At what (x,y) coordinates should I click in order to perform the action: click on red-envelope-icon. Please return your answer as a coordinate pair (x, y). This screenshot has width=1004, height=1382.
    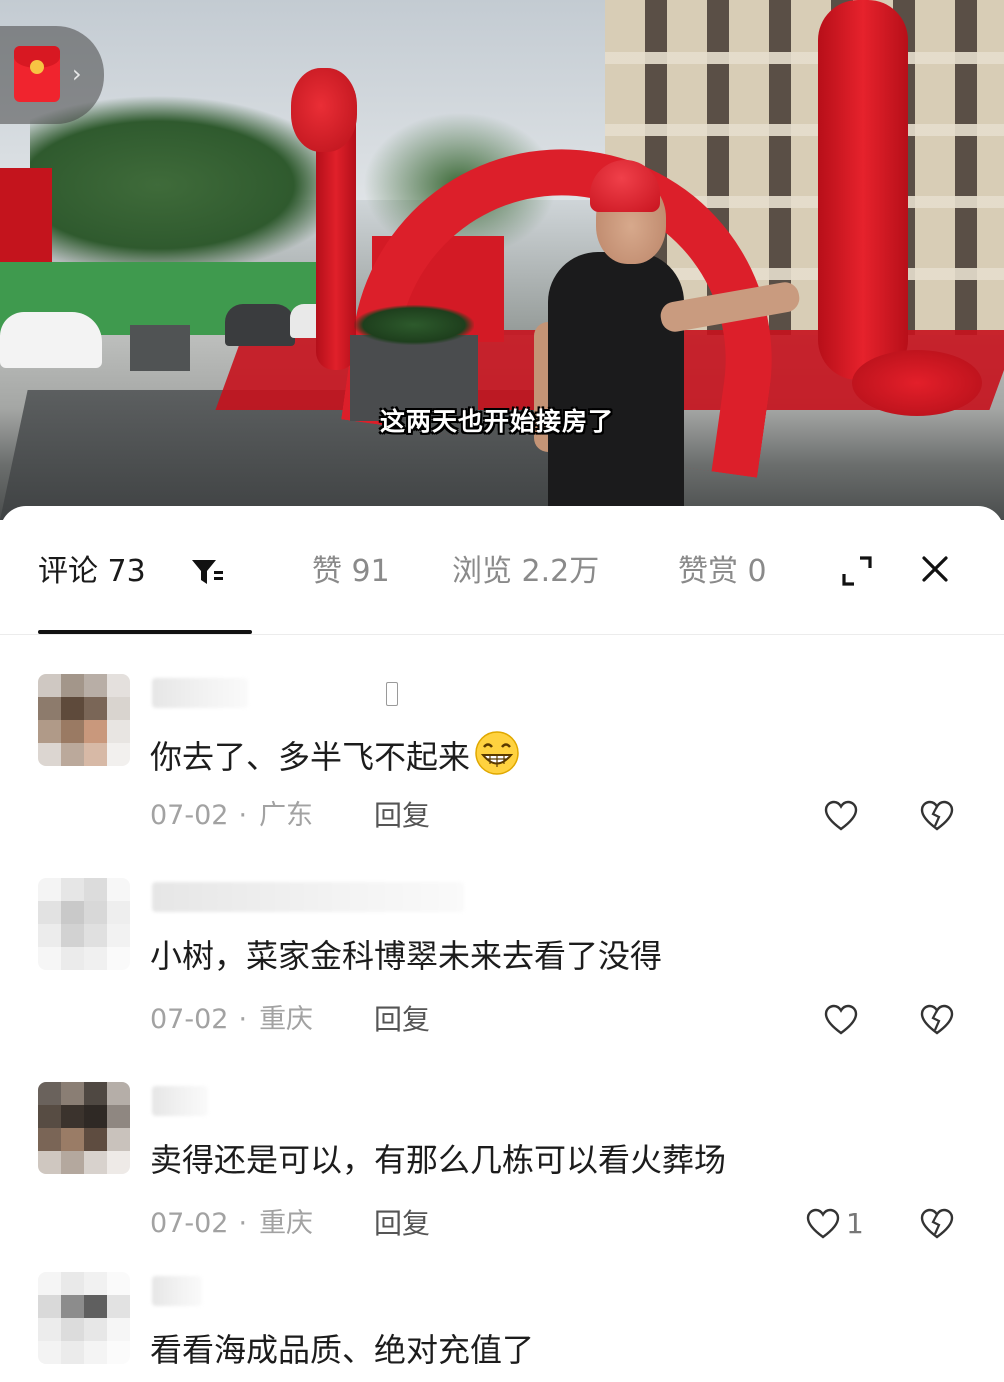
    Looking at the image, I should click on (37, 74).